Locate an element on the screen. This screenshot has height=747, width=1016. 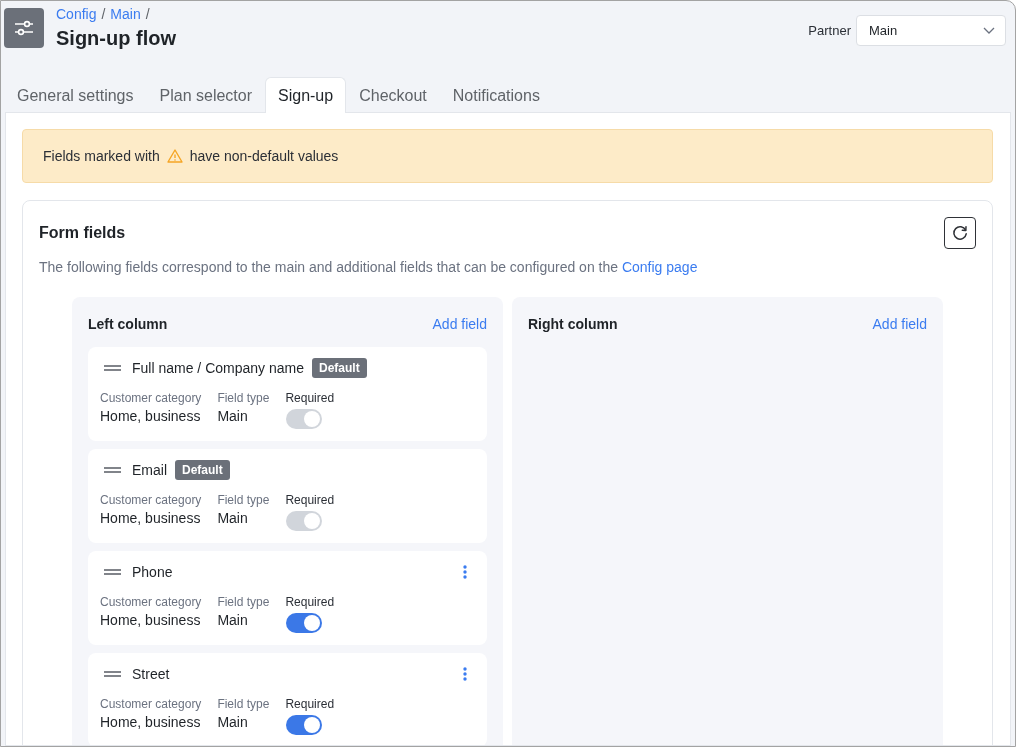
sliders-icon is located at coordinates (24, 28).